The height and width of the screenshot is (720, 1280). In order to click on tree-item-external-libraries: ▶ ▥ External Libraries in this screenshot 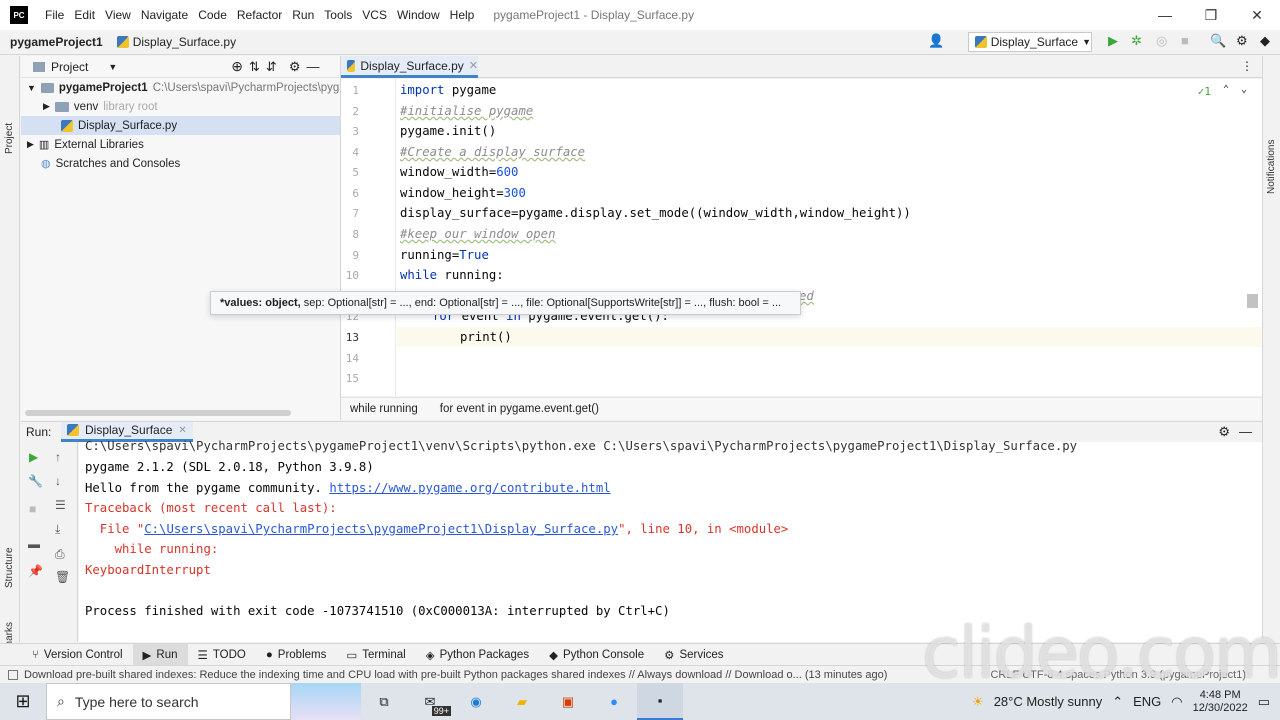, I will do `click(180, 144)`.